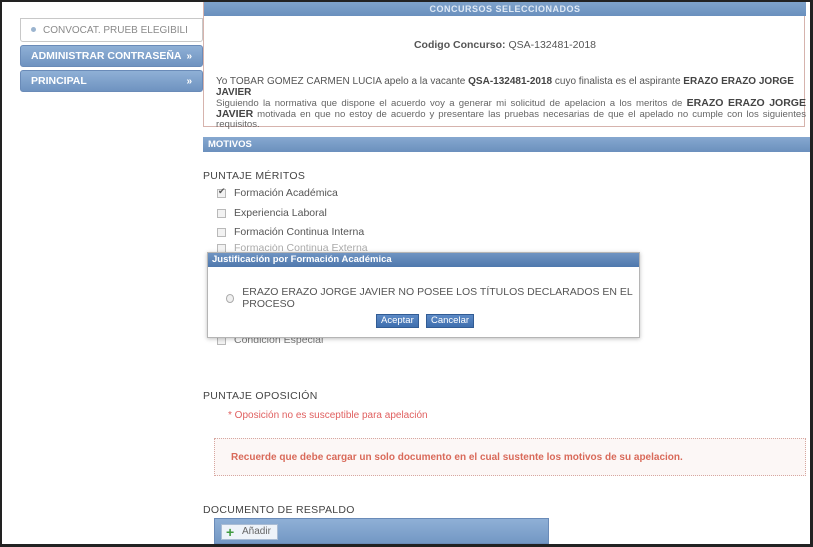 The image size is (813, 547). I want to click on puntaje-meritos-title: PUNTAJE MÉRITOS, so click(254, 176).